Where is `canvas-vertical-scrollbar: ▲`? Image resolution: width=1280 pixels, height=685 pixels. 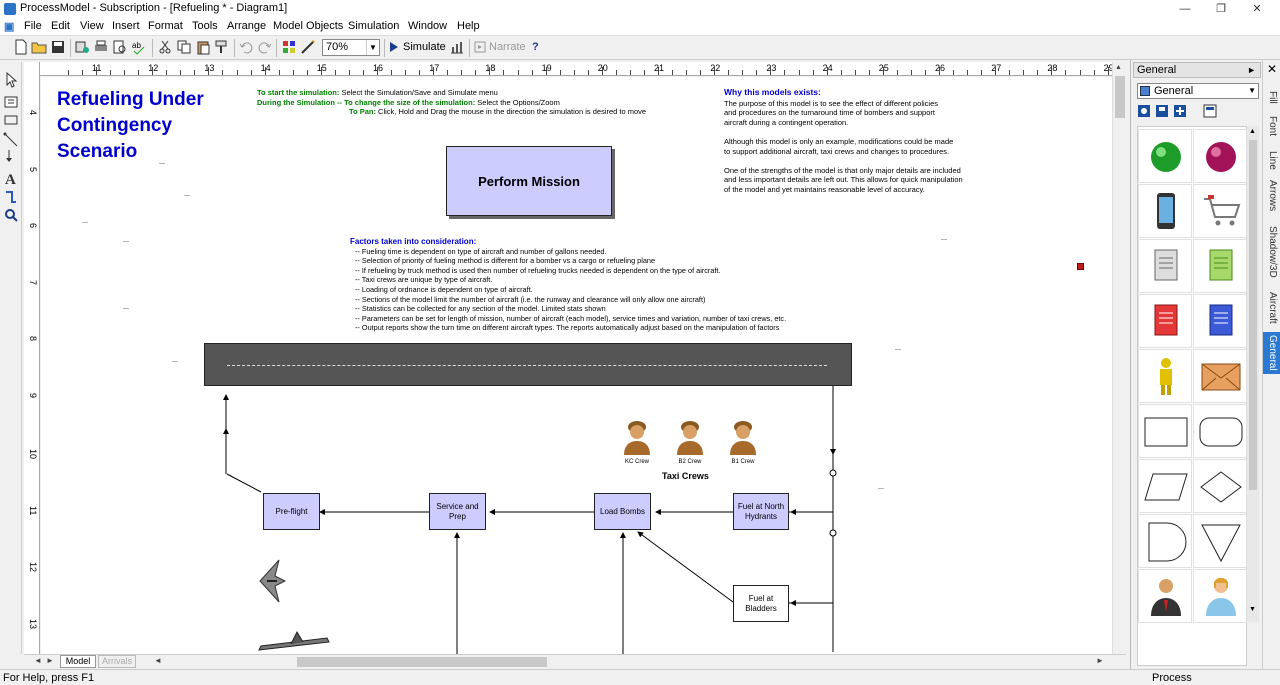
canvas-vertical-scrollbar: ▲ is located at coordinates (1119, 358).